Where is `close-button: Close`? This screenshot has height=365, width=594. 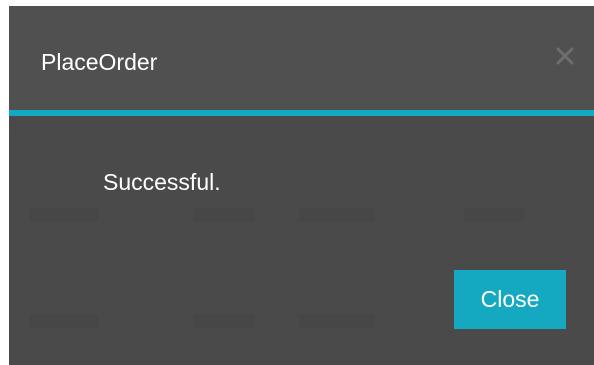
close-button: Close is located at coordinates (510, 299).